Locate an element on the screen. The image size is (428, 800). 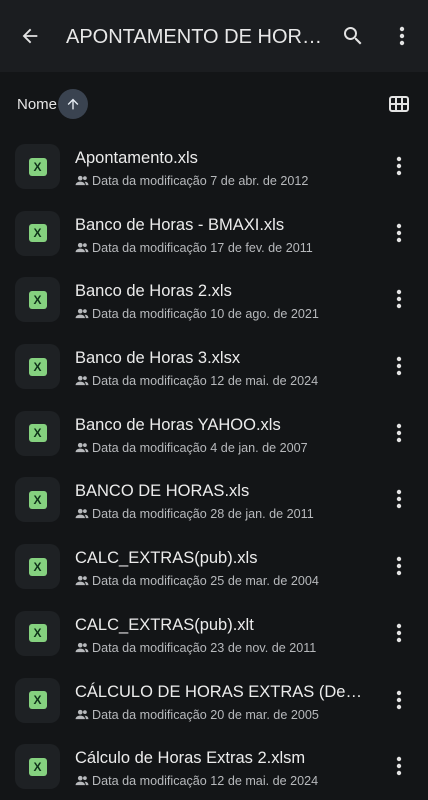
file-modified-info: Data da modificação 28 de jan. de 2011 is located at coordinates (225, 514).